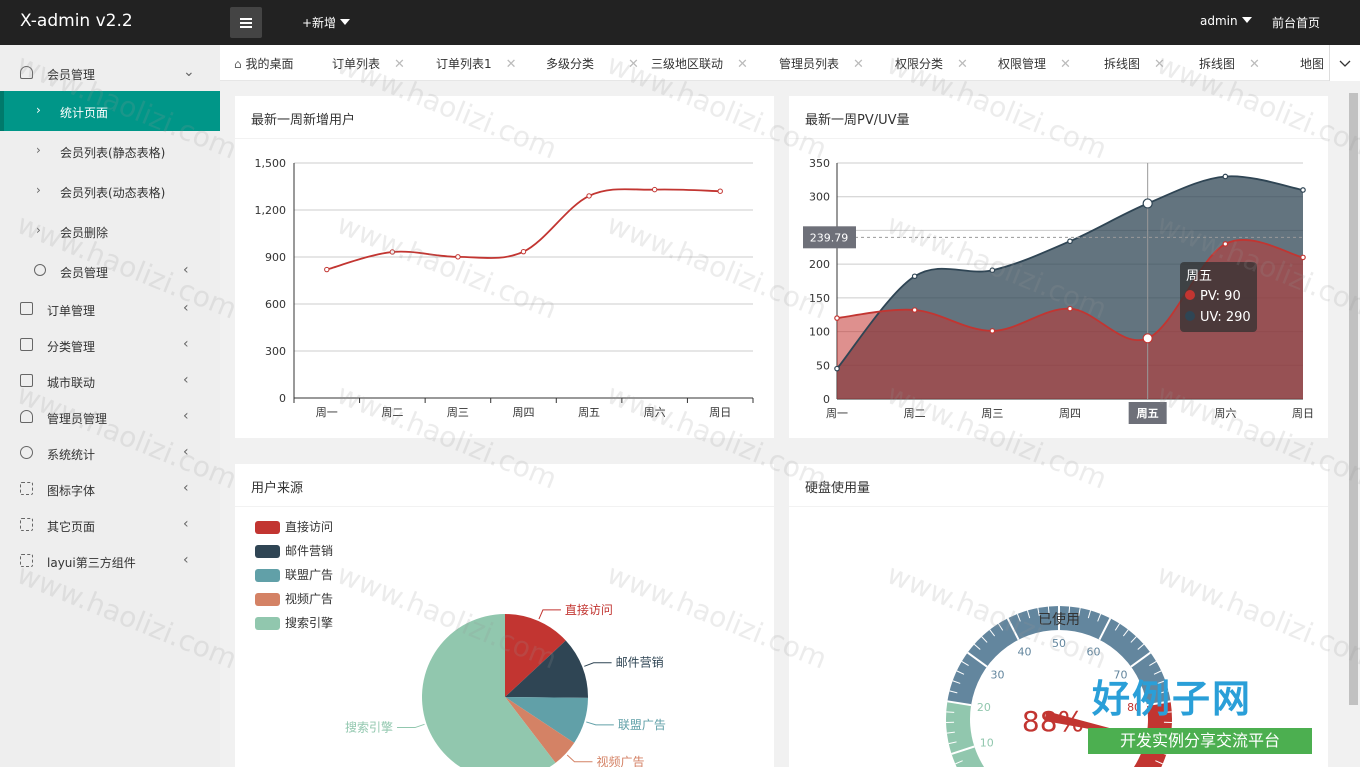 The width and height of the screenshot is (1360, 767). I want to click on sidebar-item-statistics-page: › 统计页面, so click(110, 111).